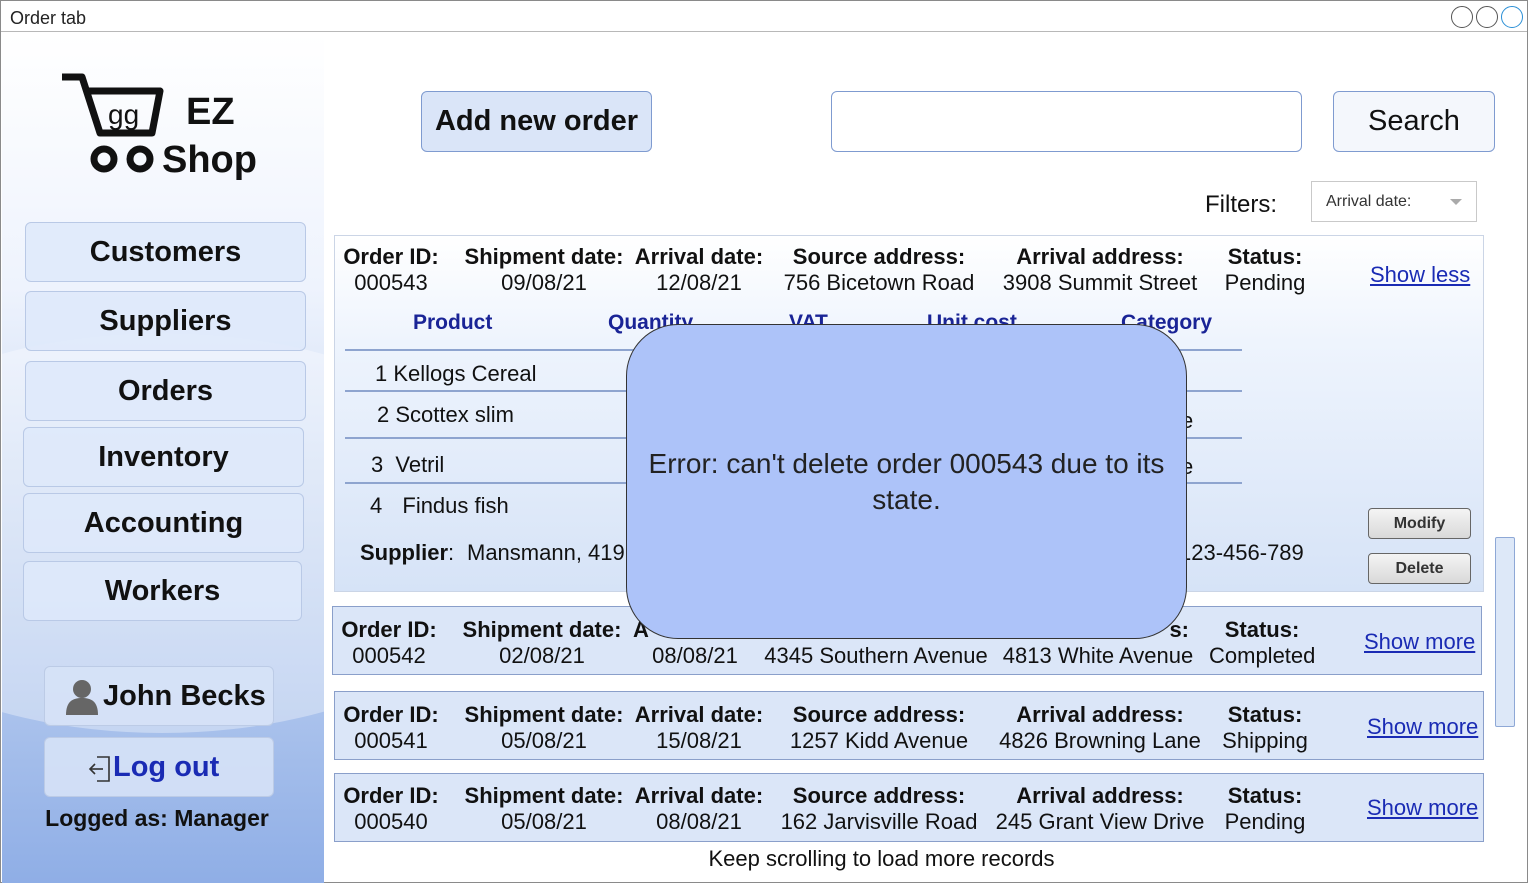 The height and width of the screenshot is (883, 1528). I want to click on nav-suppliers: Suppliers, so click(165, 321).